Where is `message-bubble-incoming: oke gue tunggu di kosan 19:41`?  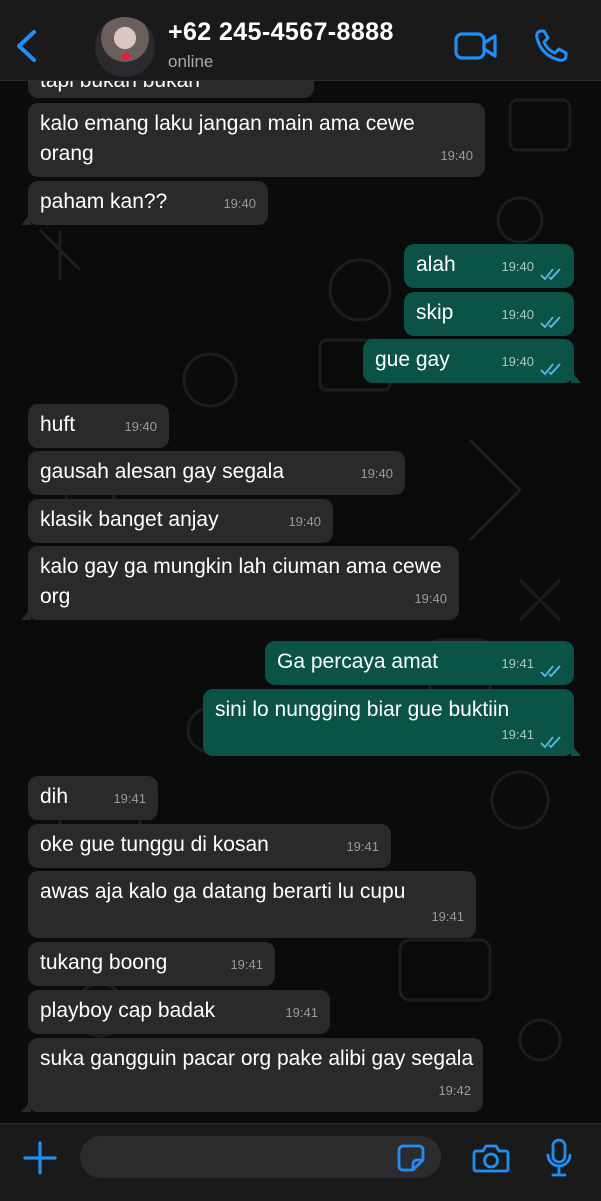 message-bubble-incoming: oke gue tunggu di kosan 19:41 is located at coordinates (209, 846).